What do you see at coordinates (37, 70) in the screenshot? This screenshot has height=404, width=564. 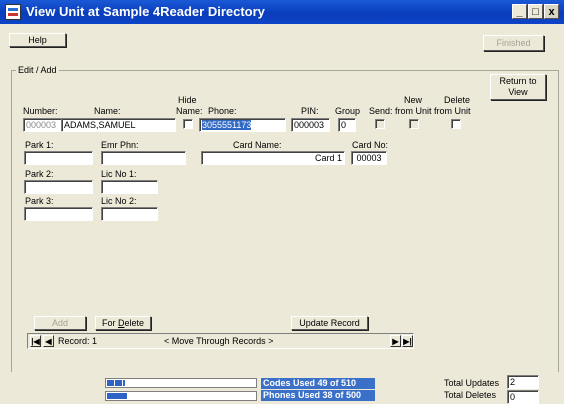 I see `group-label: Edit / Add` at bounding box center [37, 70].